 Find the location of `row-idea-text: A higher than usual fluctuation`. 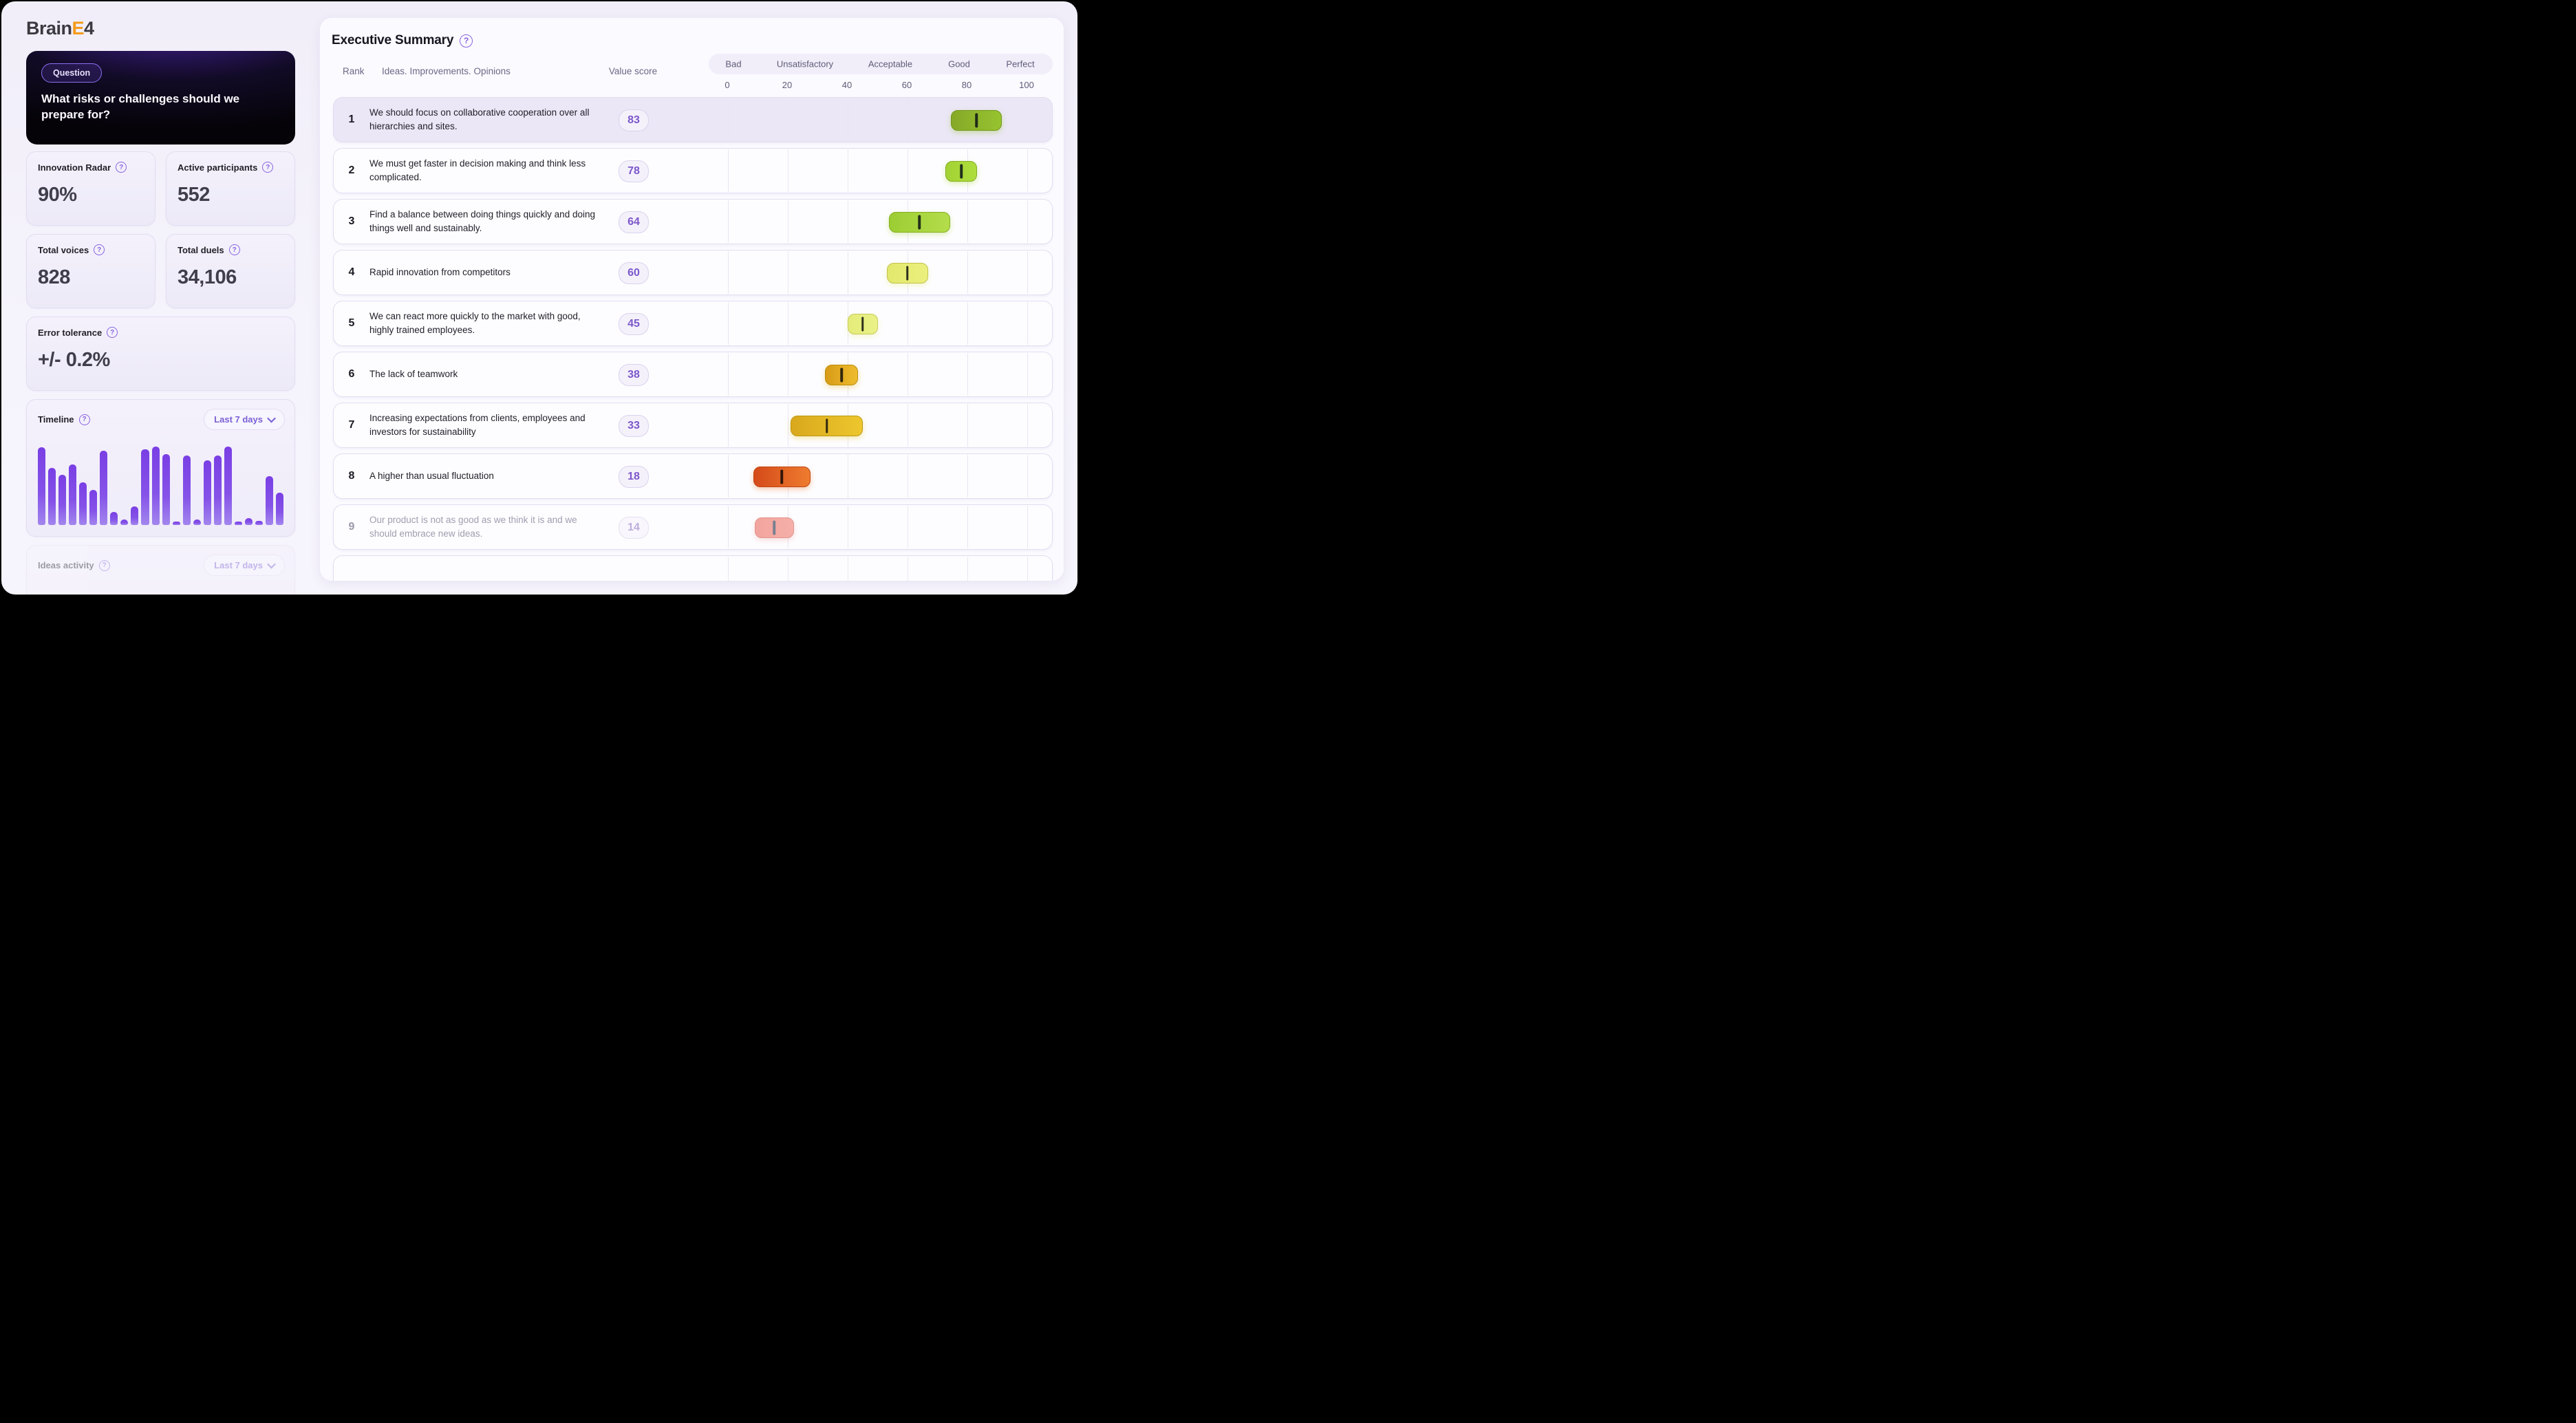

row-idea-text: A higher than usual fluctuation is located at coordinates (431, 476).